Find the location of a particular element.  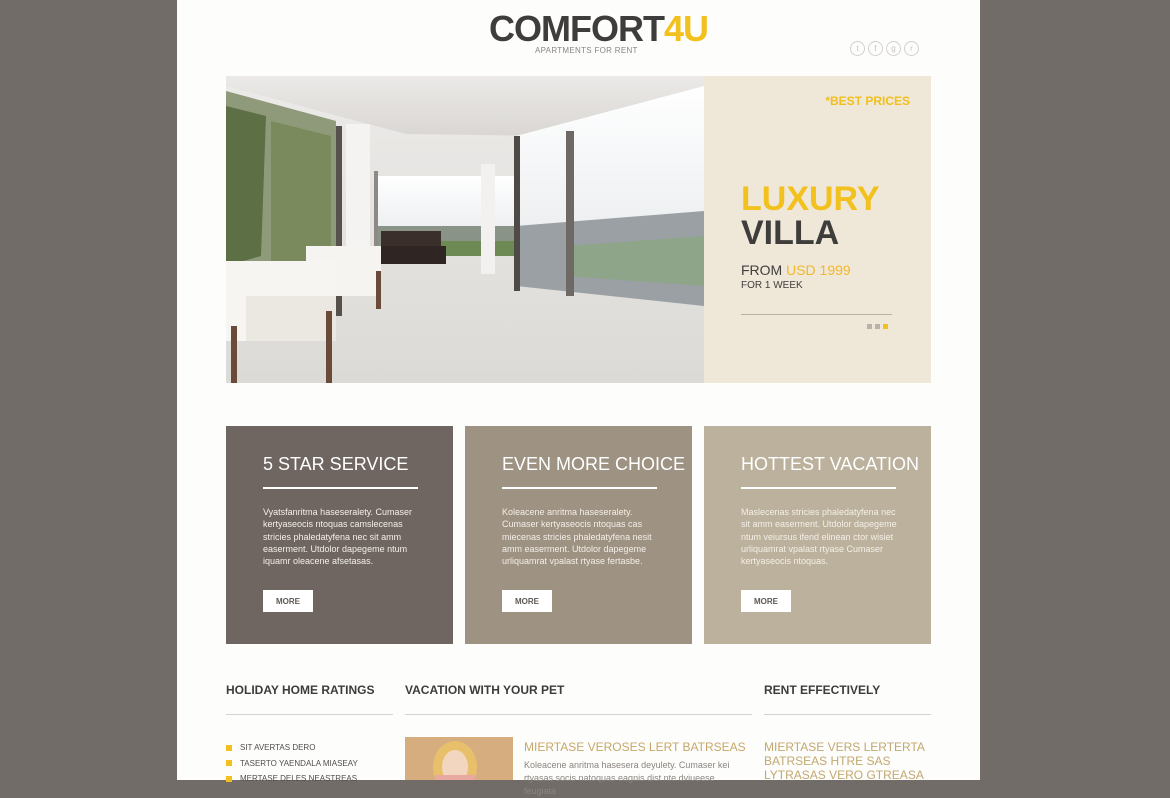

pet-divider is located at coordinates (578, 714).